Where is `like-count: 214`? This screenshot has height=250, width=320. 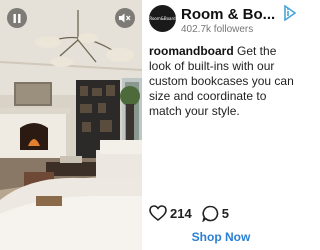 like-count: 214 is located at coordinates (181, 213).